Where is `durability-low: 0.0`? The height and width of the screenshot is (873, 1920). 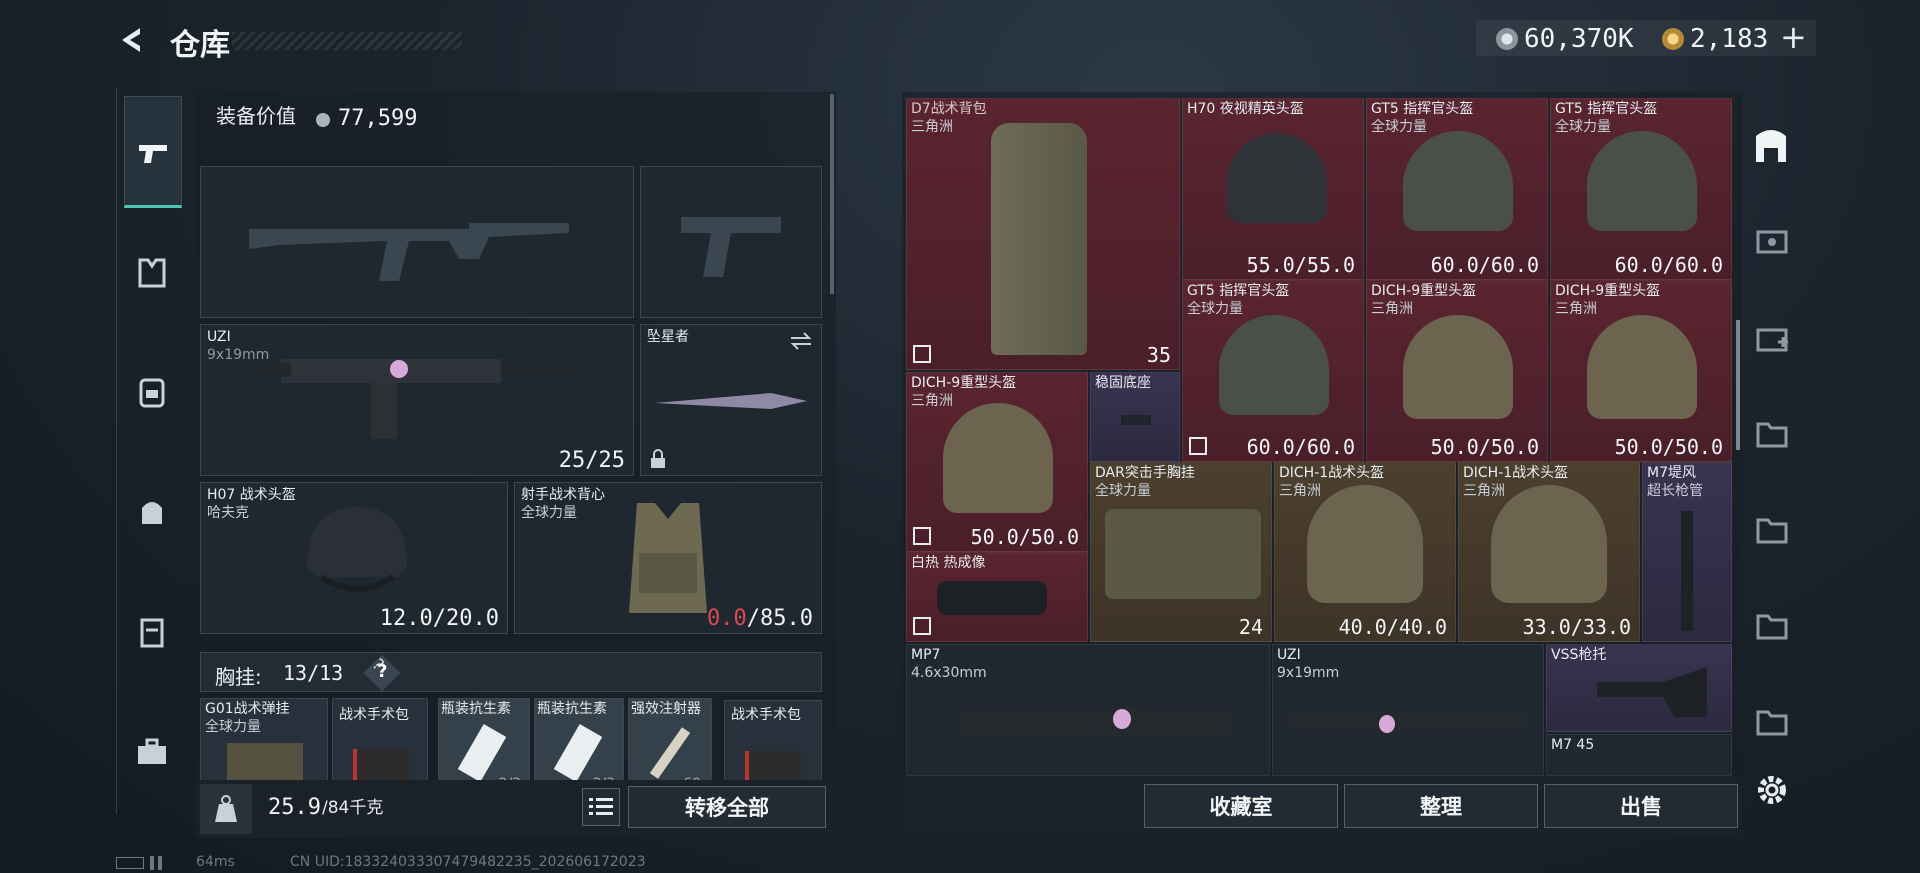
durability-low: 0.0 is located at coordinates (727, 618).